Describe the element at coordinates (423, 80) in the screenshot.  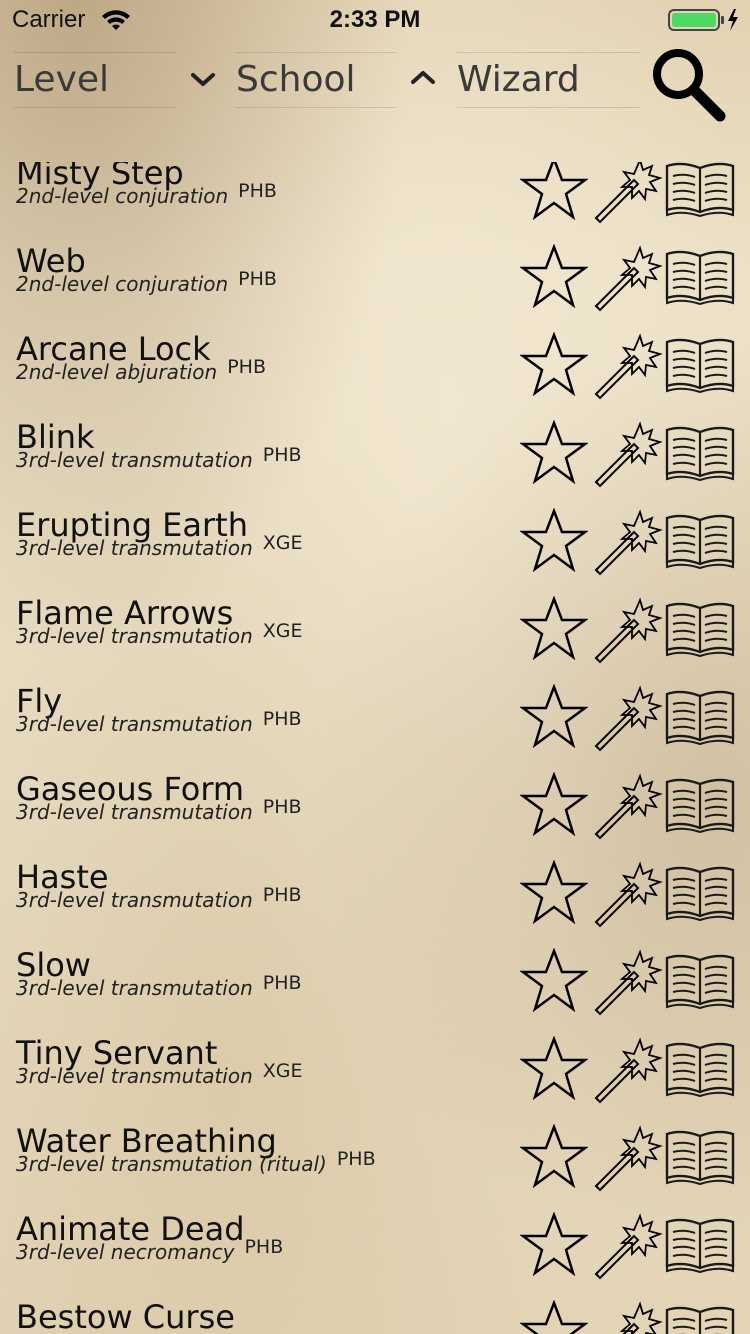
I see `chevron-up-icon` at that location.